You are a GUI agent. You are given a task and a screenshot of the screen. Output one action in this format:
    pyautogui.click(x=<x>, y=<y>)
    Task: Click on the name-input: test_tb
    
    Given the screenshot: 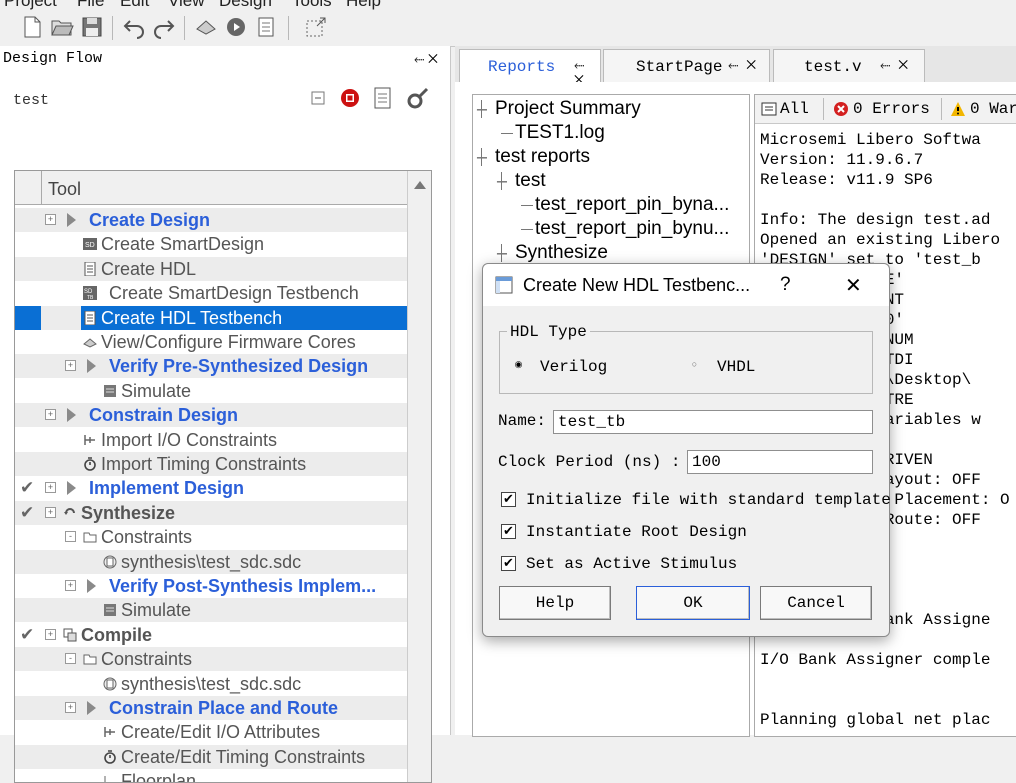 What is the action you would take?
    pyautogui.click(x=713, y=422)
    